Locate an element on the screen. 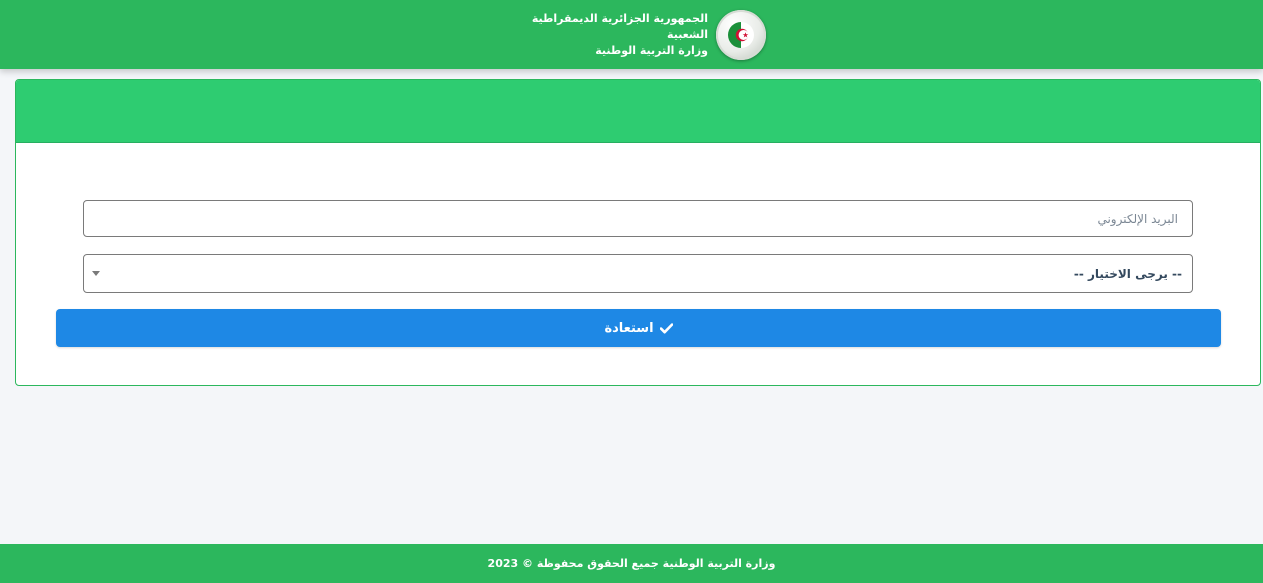  restore-button: استعادة is located at coordinates (638, 328).